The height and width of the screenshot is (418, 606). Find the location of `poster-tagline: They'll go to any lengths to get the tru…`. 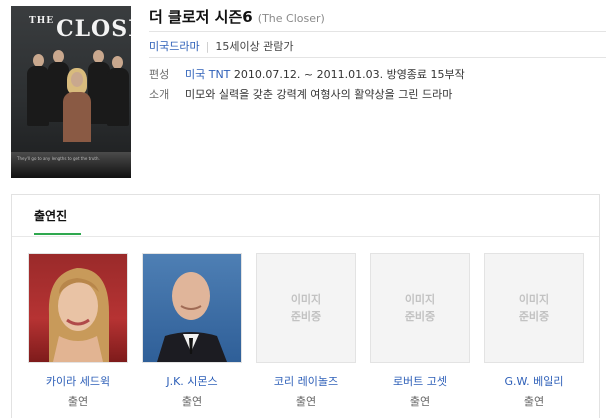

poster-tagline: They'll go to any lengths to get the tru… is located at coordinates (58, 158).